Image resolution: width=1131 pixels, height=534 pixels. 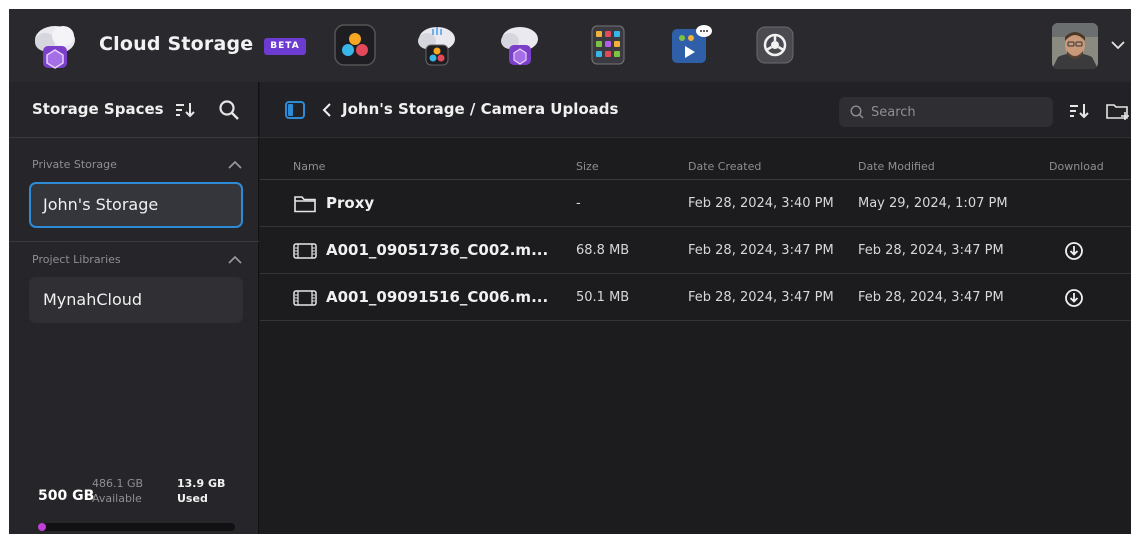 I want to click on sidebar-header: Storage Spaces, so click(x=134, y=110).